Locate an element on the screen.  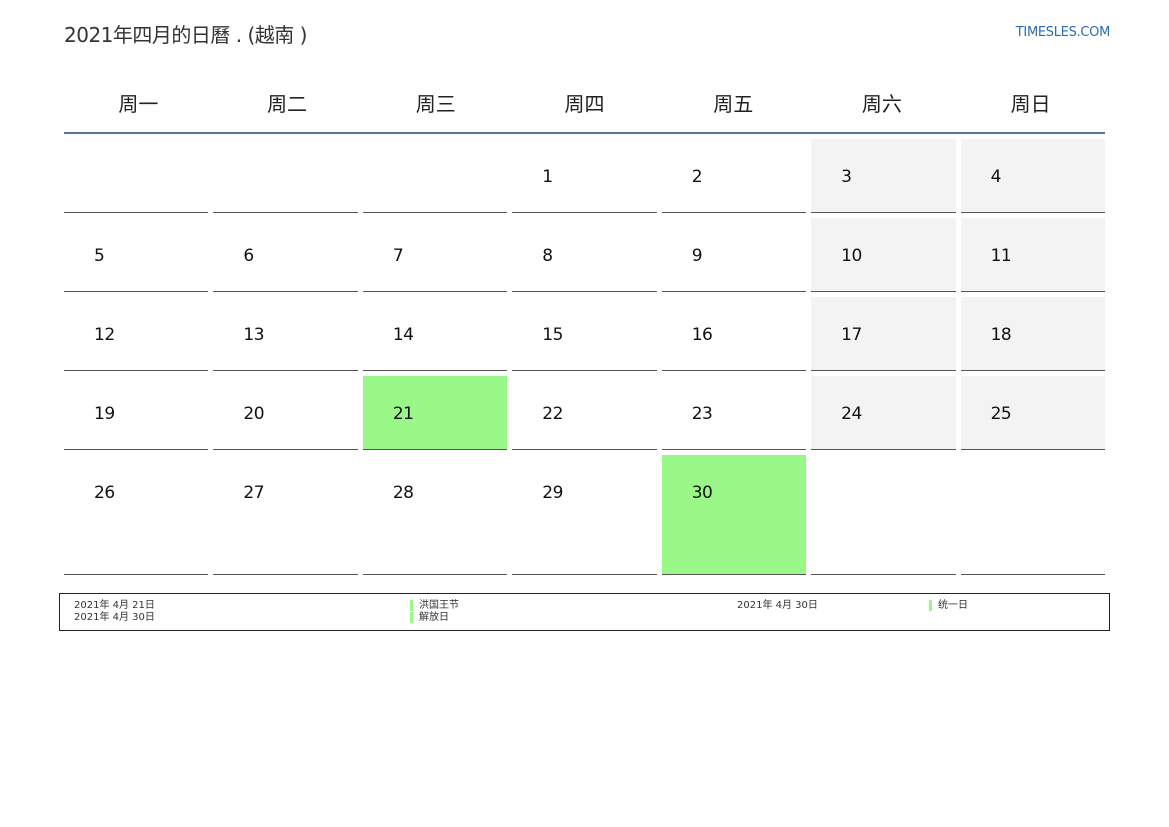
day-number: 14 is located at coordinates (403, 335).